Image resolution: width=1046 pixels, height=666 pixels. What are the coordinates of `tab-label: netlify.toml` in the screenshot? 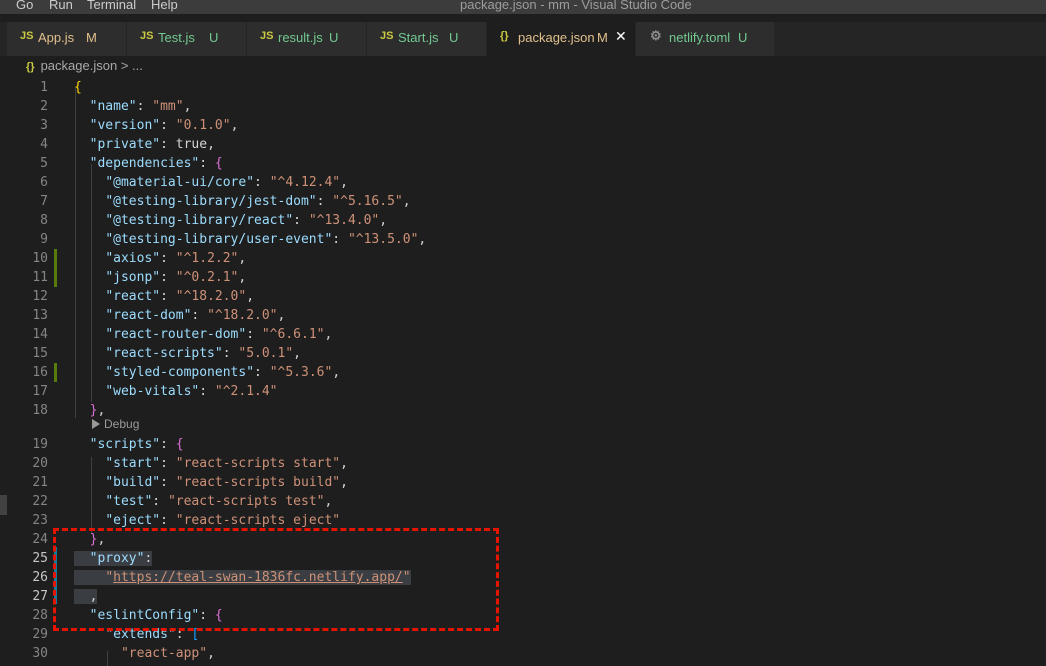 It's located at (700, 37).